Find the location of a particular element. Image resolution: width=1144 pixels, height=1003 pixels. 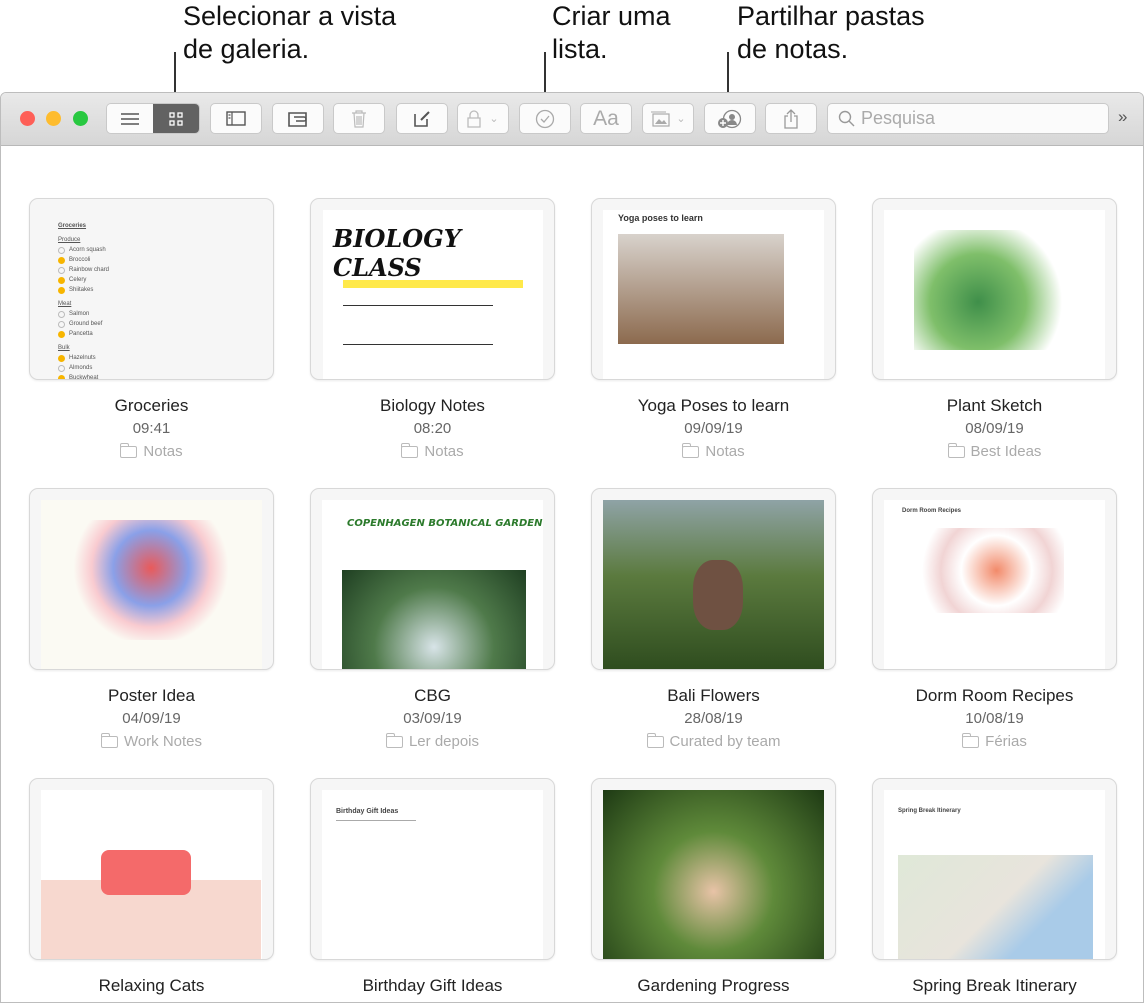

note-date: 03/09/19 is located at coordinates (432, 718).